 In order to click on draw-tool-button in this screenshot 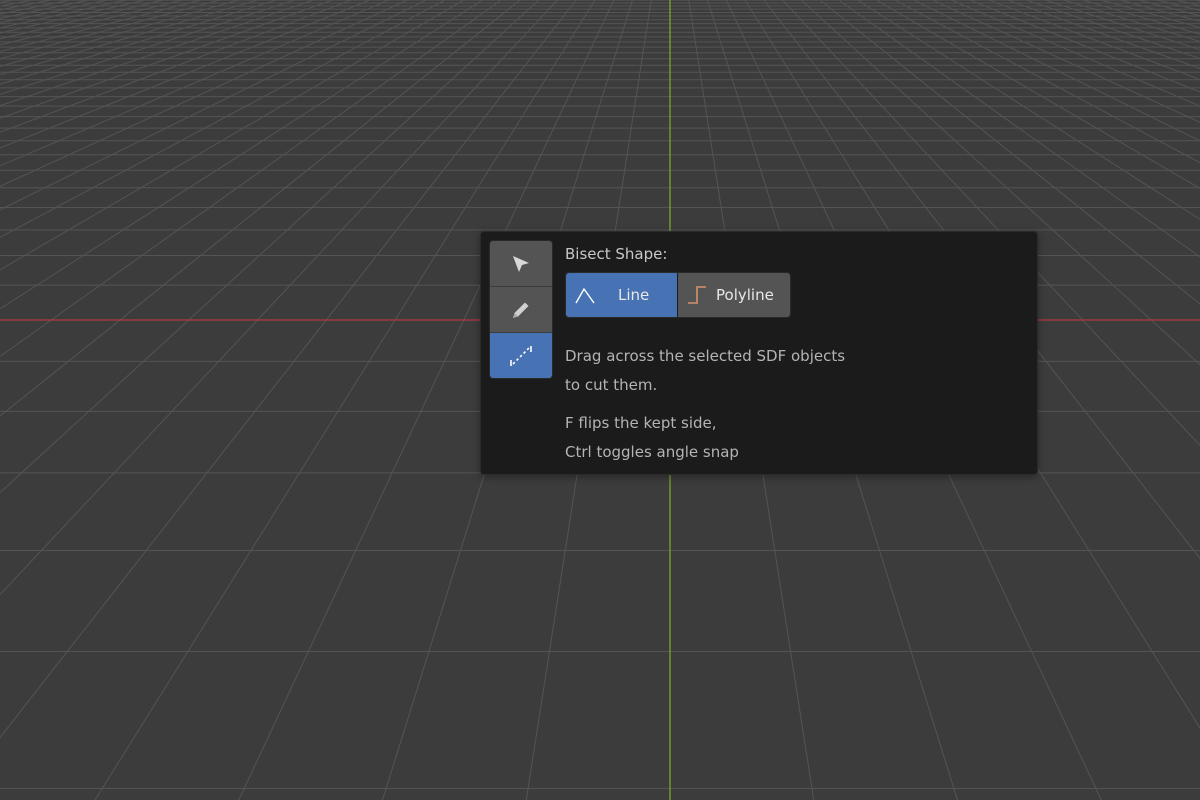, I will do `click(521, 310)`.